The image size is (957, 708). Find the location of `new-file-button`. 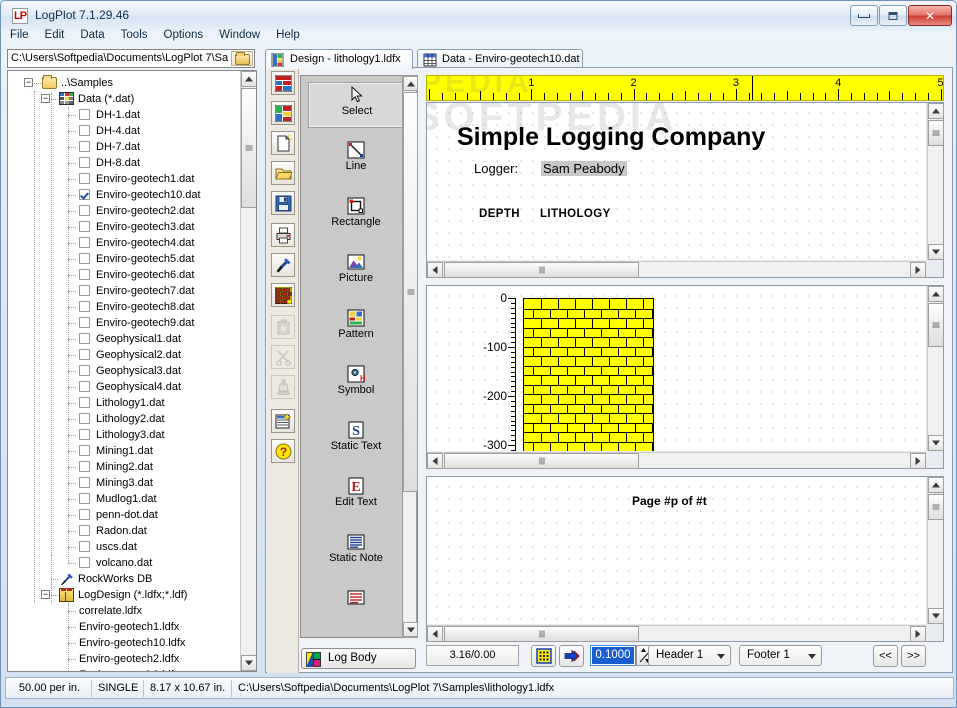

new-file-button is located at coordinates (283, 143).